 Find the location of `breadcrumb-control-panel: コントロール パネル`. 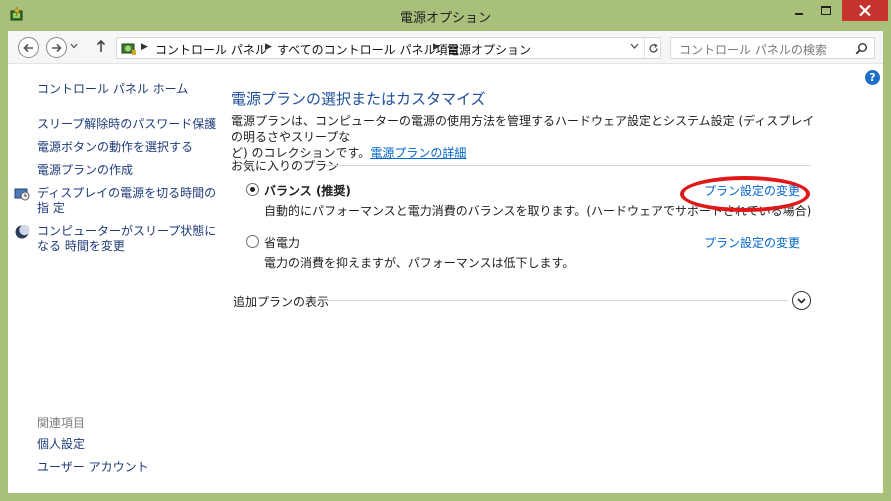

breadcrumb-control-panel: コントロール パネル is located at coordinates (211, 49).